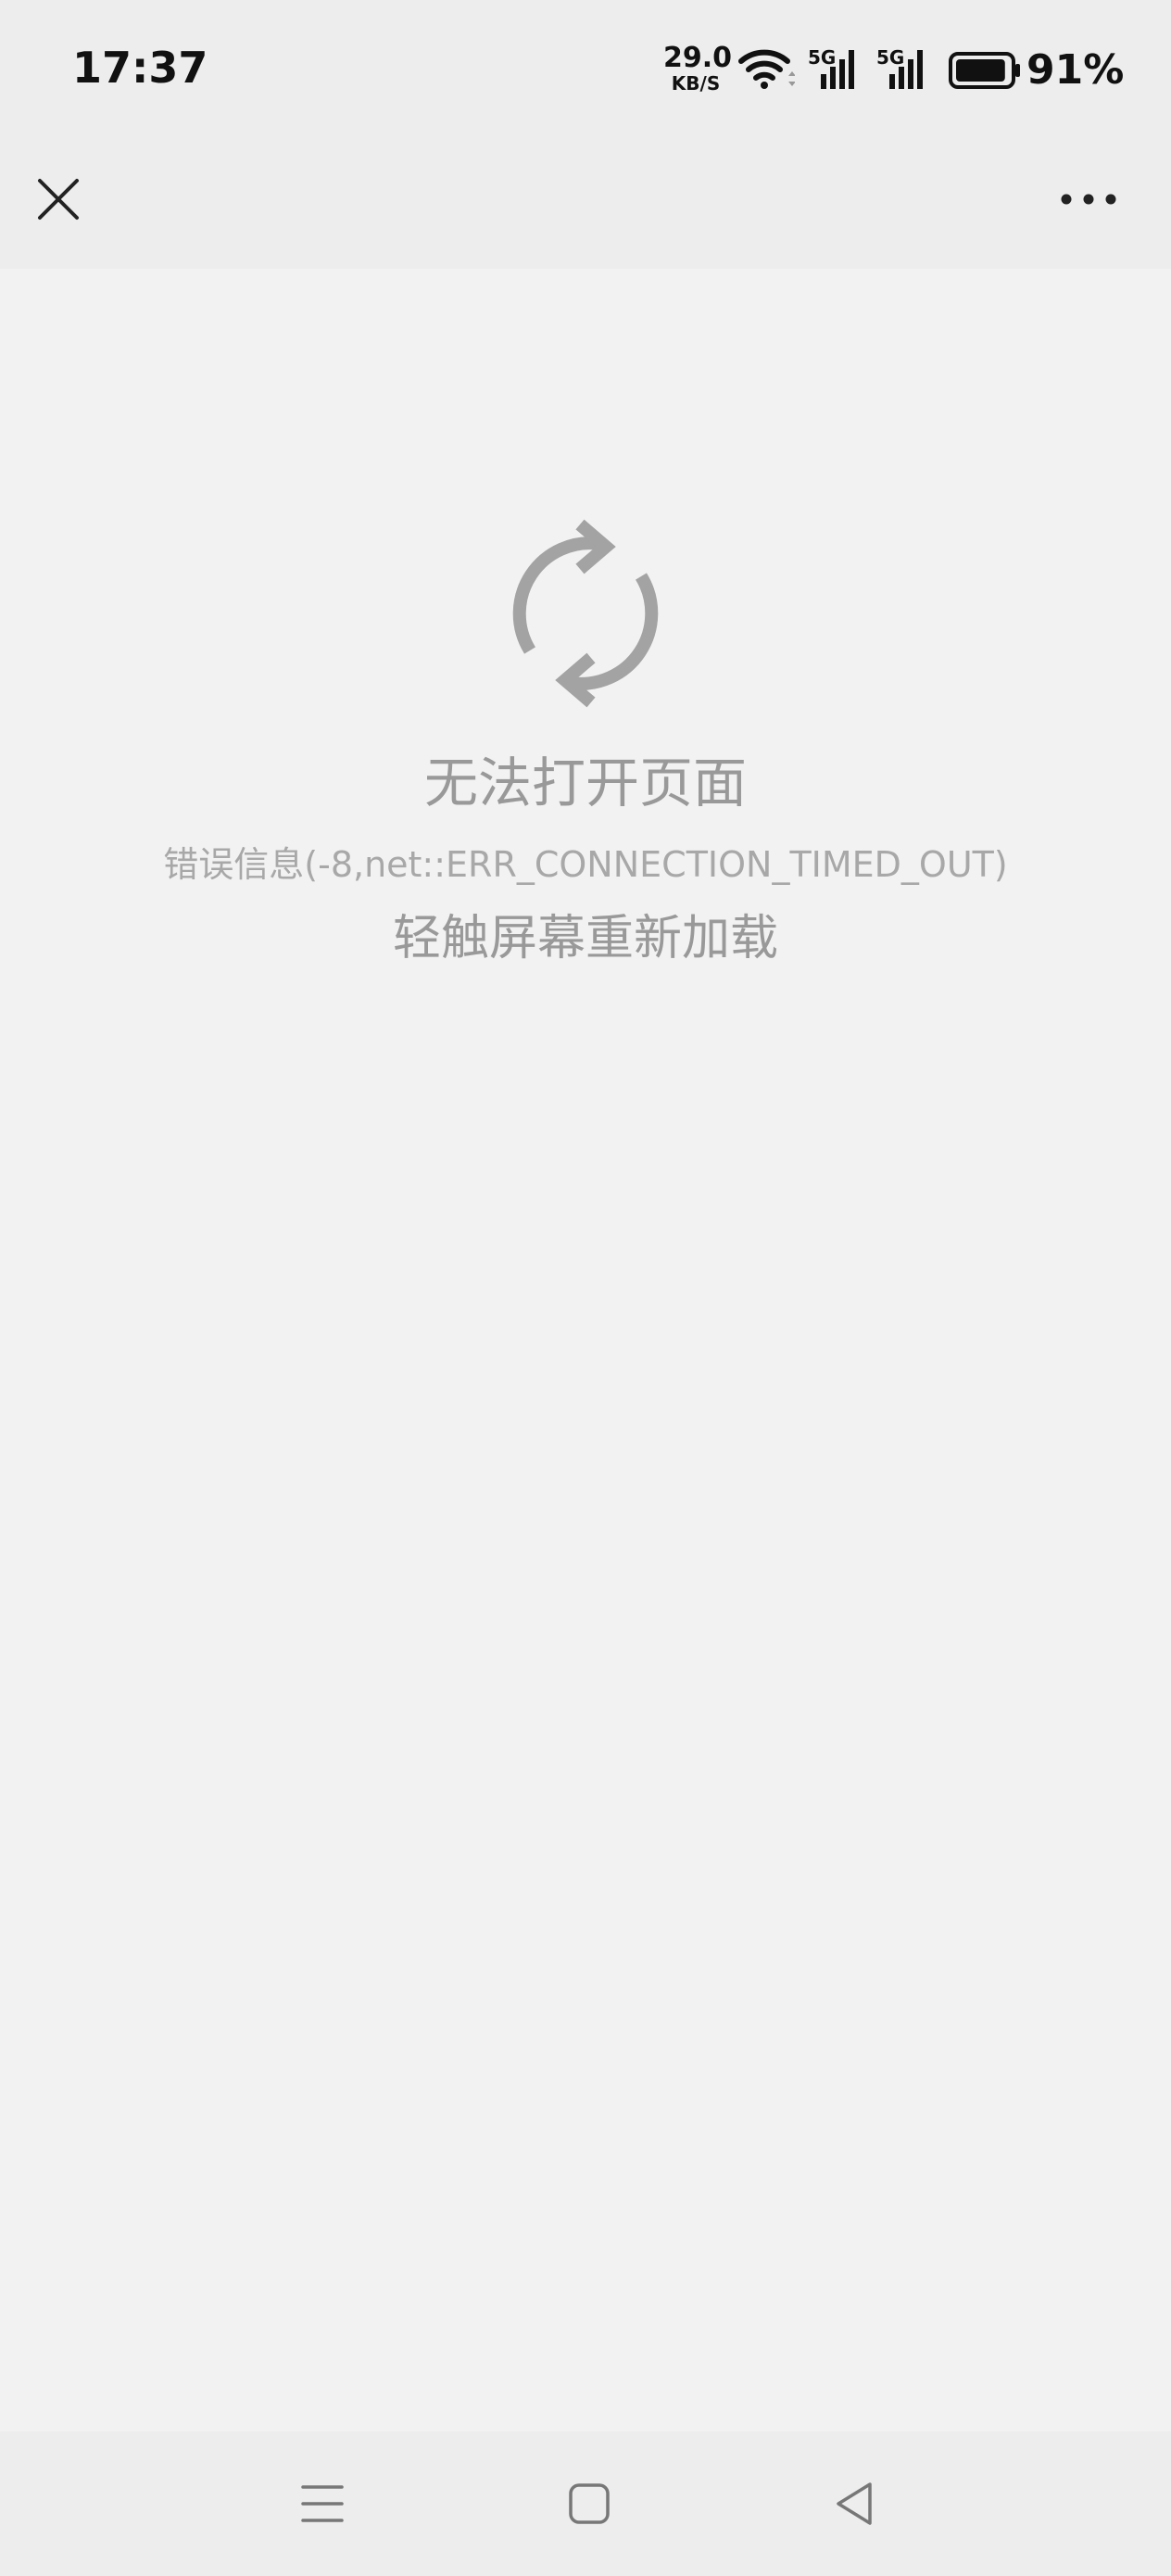 This screenshot has height=2576, width=1171. What do you see at coordinates (585, 69) in the screenshot?
I see `status-bar: 17:37 29.0 KB/S 5G 5G 91%` at bounding box center [585, 69].